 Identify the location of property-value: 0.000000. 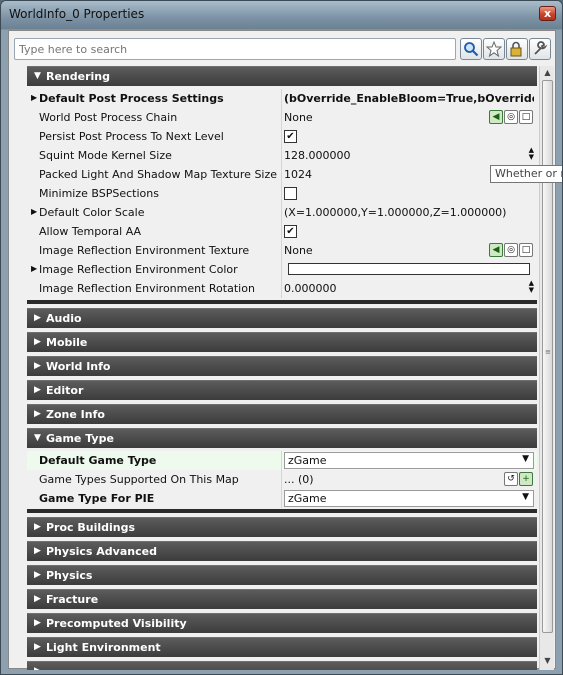
(394, 288).